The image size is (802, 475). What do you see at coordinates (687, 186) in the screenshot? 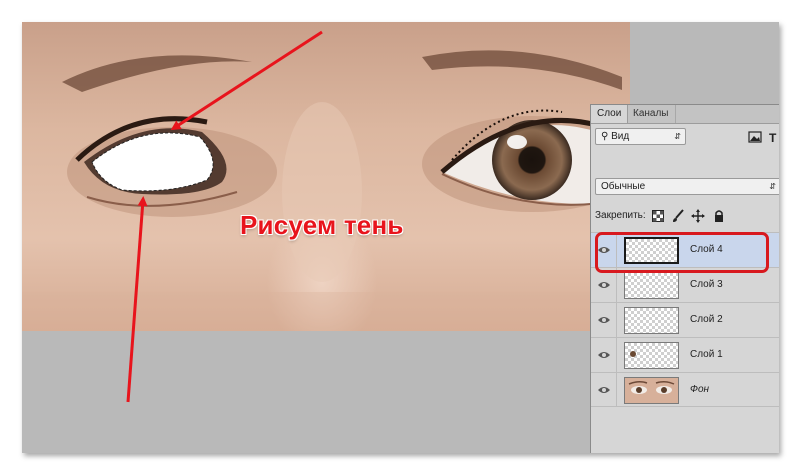
I see `blend-mode-dropdown: Обычные ⇵` at bounding box center [687, 186].